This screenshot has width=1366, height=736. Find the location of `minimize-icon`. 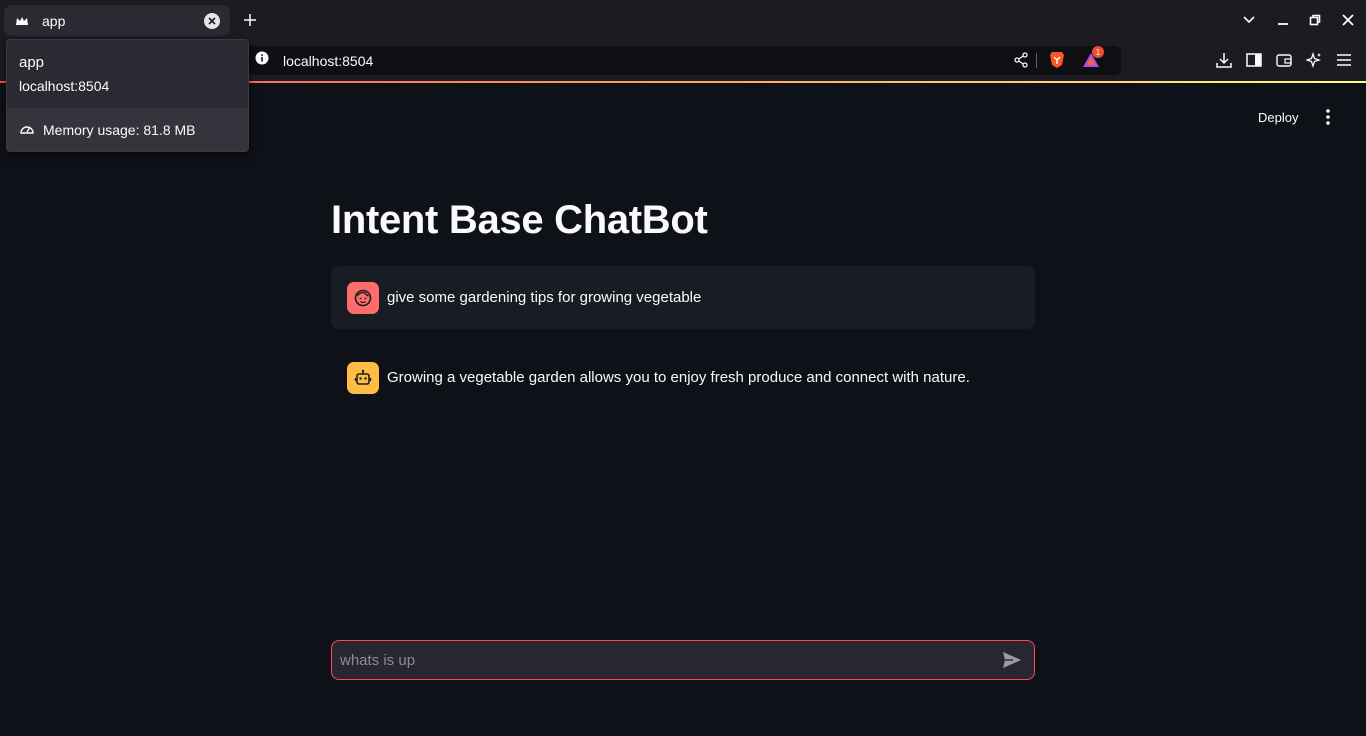

minimize-icon is located at coordinates (1283, 20).